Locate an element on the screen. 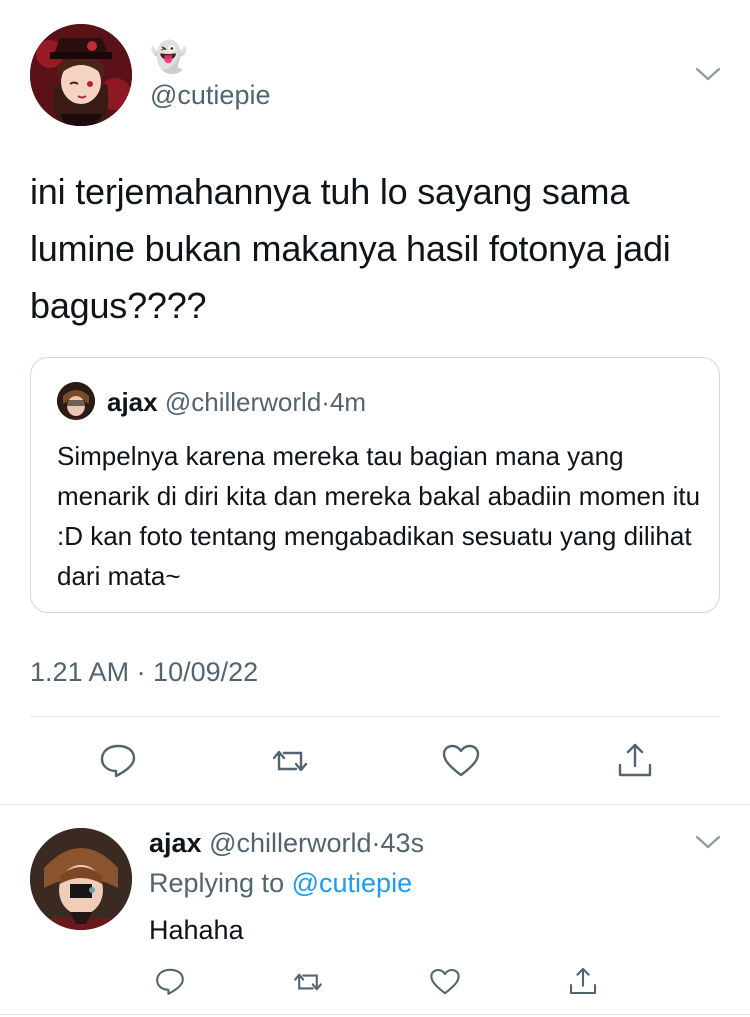 Image resolution: width=750 pixels, height=1017 pixels. reply-handle: @chillerworld is located at coordinates (290, 843).